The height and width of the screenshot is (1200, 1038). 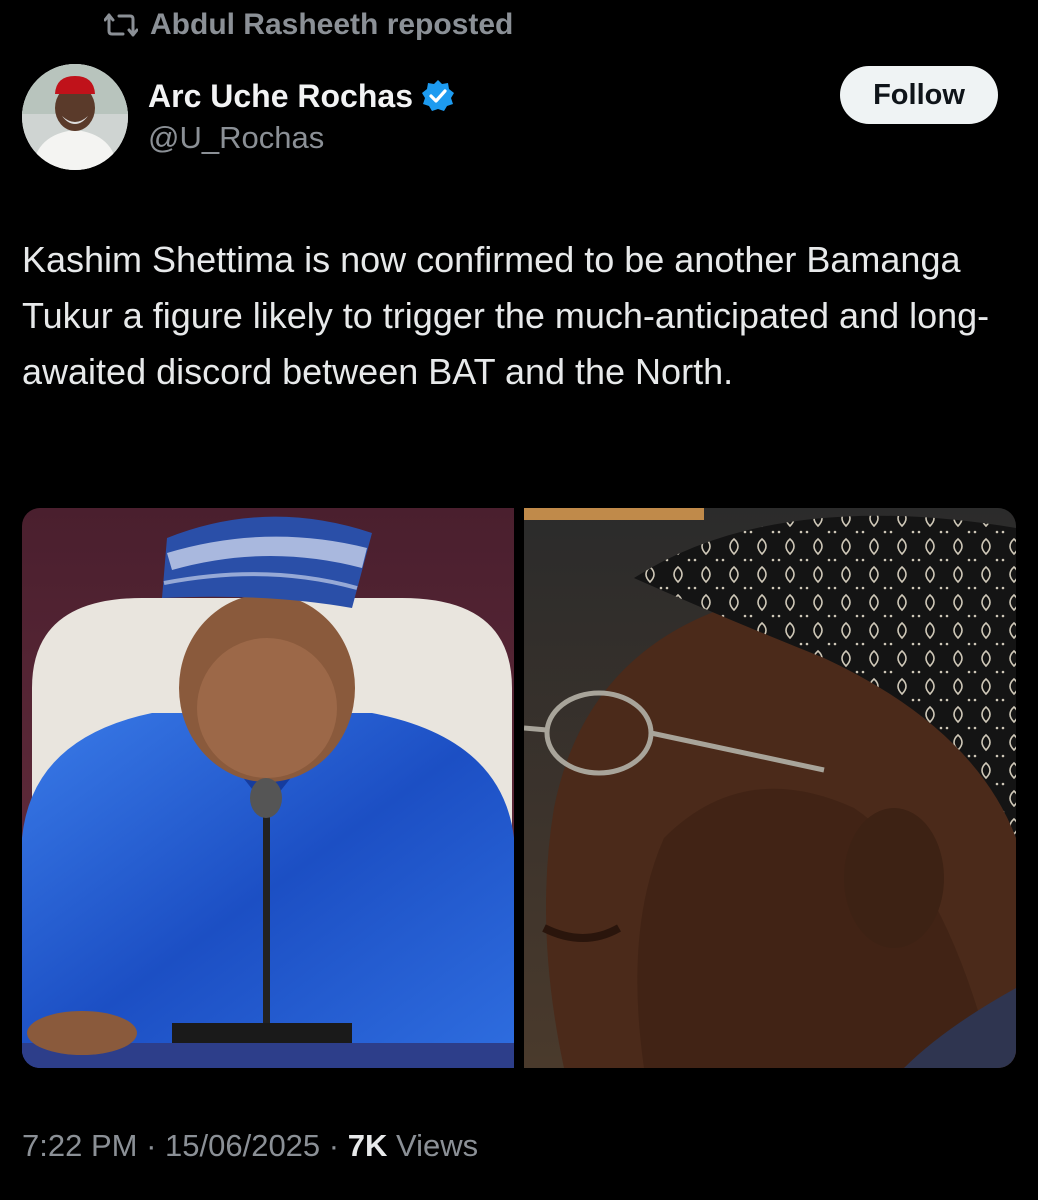 I want to click on tweet-date: 15/06/2025, so click(x=242, y=1146).